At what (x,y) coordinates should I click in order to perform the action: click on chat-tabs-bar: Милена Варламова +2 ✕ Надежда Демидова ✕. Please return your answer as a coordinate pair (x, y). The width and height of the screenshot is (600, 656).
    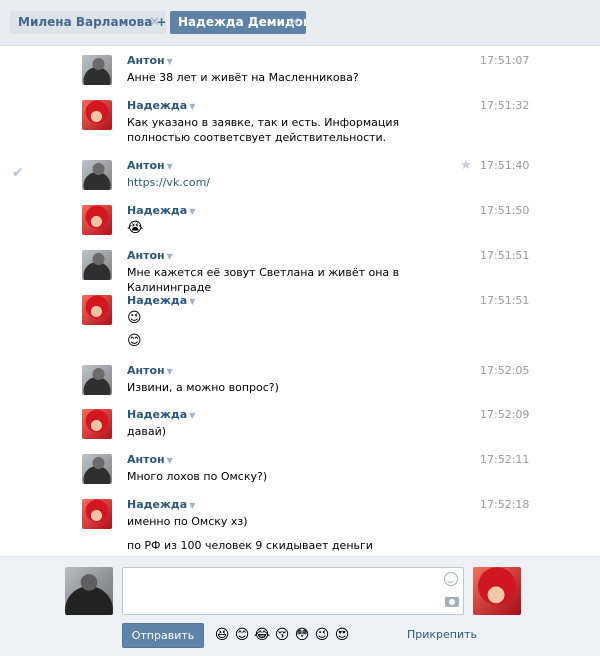
    Looking at the image, I should click on (300, 22).